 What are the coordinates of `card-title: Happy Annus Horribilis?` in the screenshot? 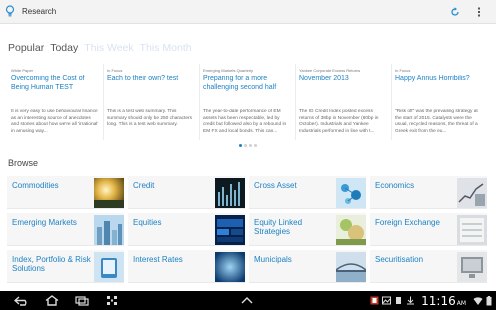 It's located at (440, 88).